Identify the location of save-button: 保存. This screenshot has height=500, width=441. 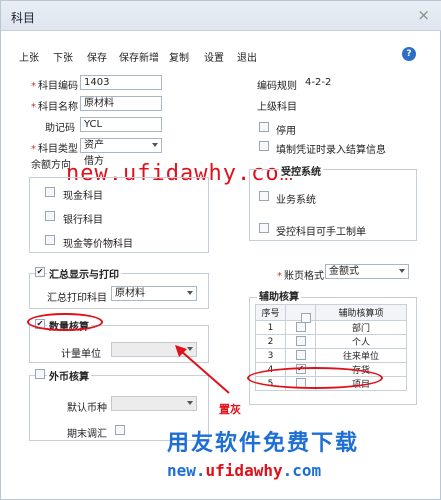
(97, 56).